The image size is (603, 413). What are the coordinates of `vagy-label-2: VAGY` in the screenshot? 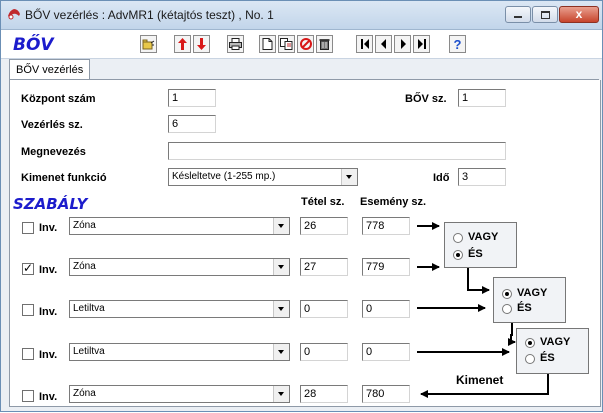 It's located at (532, 293).